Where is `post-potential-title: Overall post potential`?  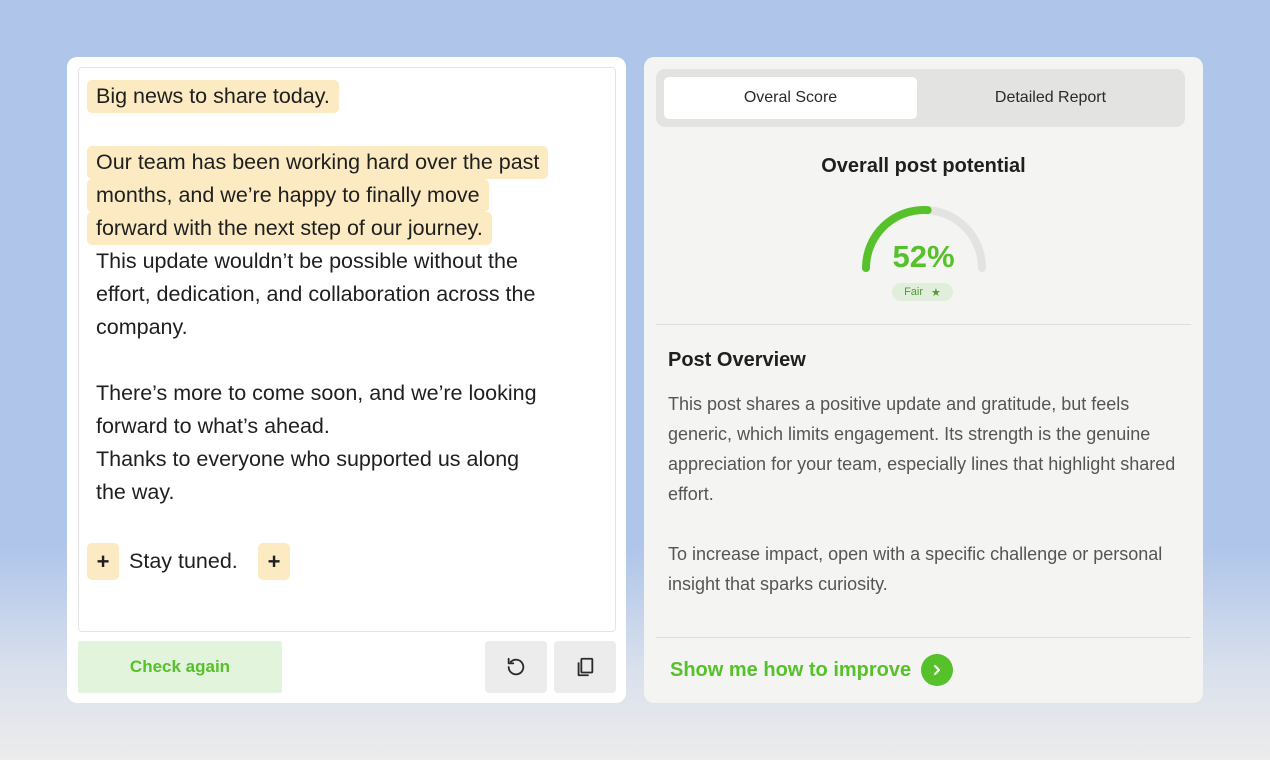 post-potential-title: Overall post potential is located at coordinates (923, 166).